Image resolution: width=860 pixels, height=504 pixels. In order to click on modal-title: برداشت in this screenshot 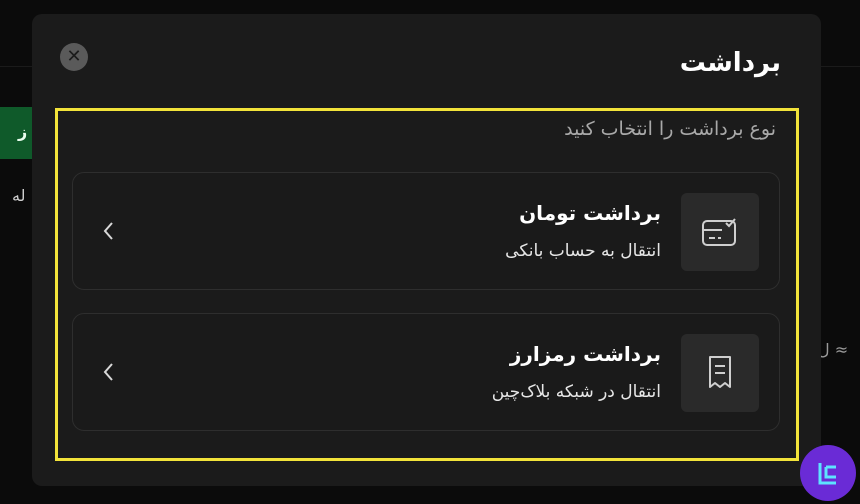, I will do `click(730, 63)`.